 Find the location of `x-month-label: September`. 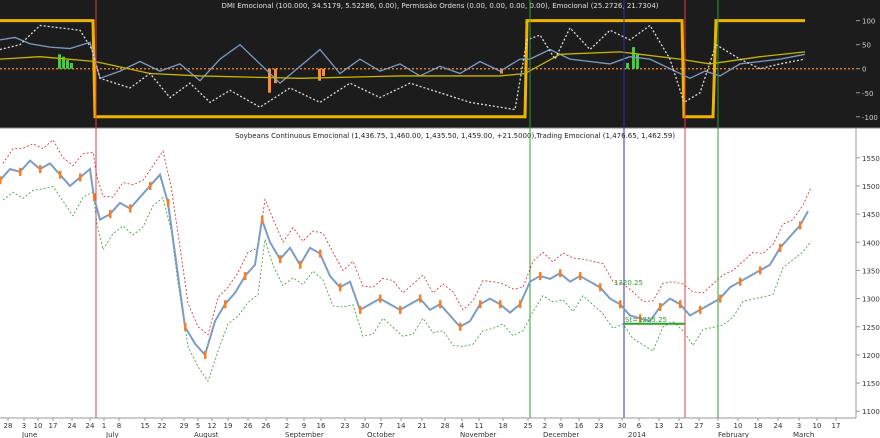

x-month-label: September is located at coordinates (304, 434).